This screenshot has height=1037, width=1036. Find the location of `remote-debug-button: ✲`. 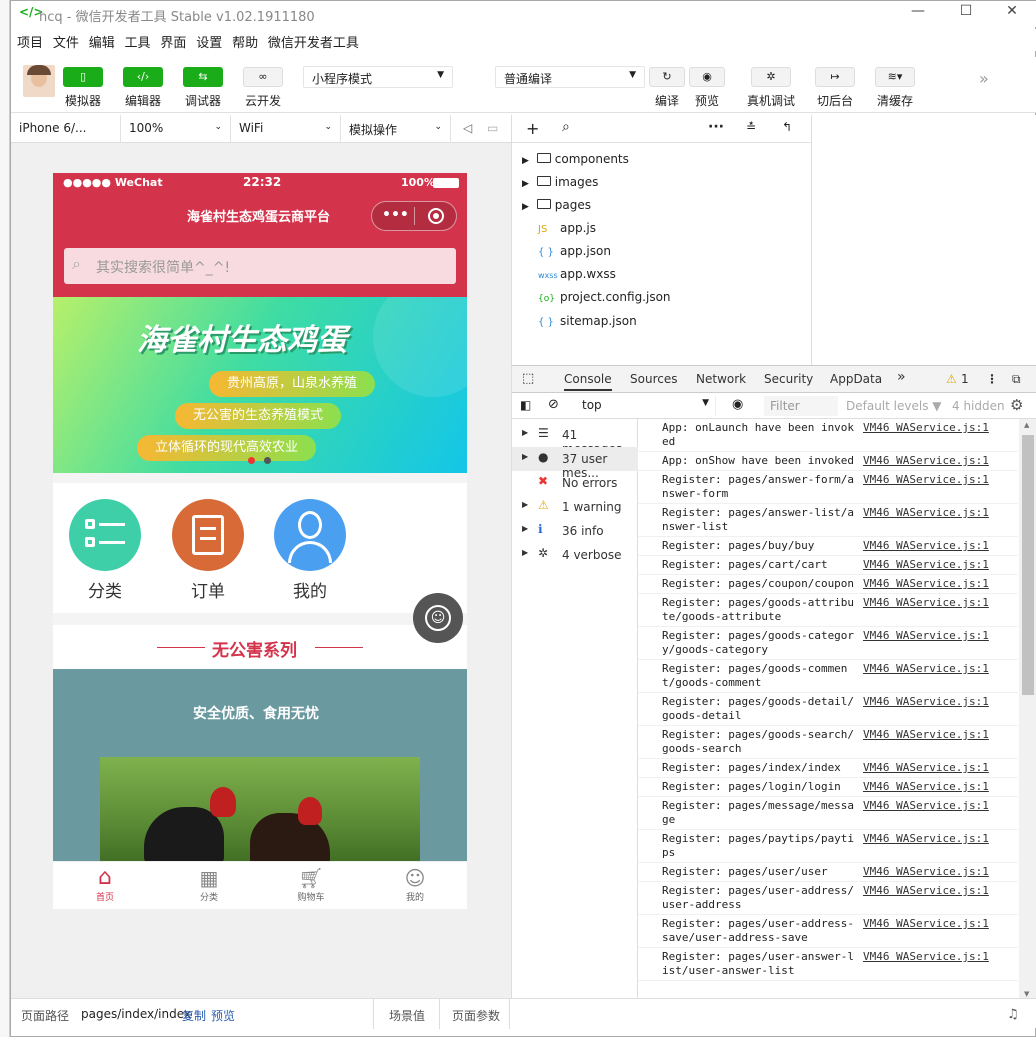

remote-debug-button: ✲ is located at coordinates (771, 77).